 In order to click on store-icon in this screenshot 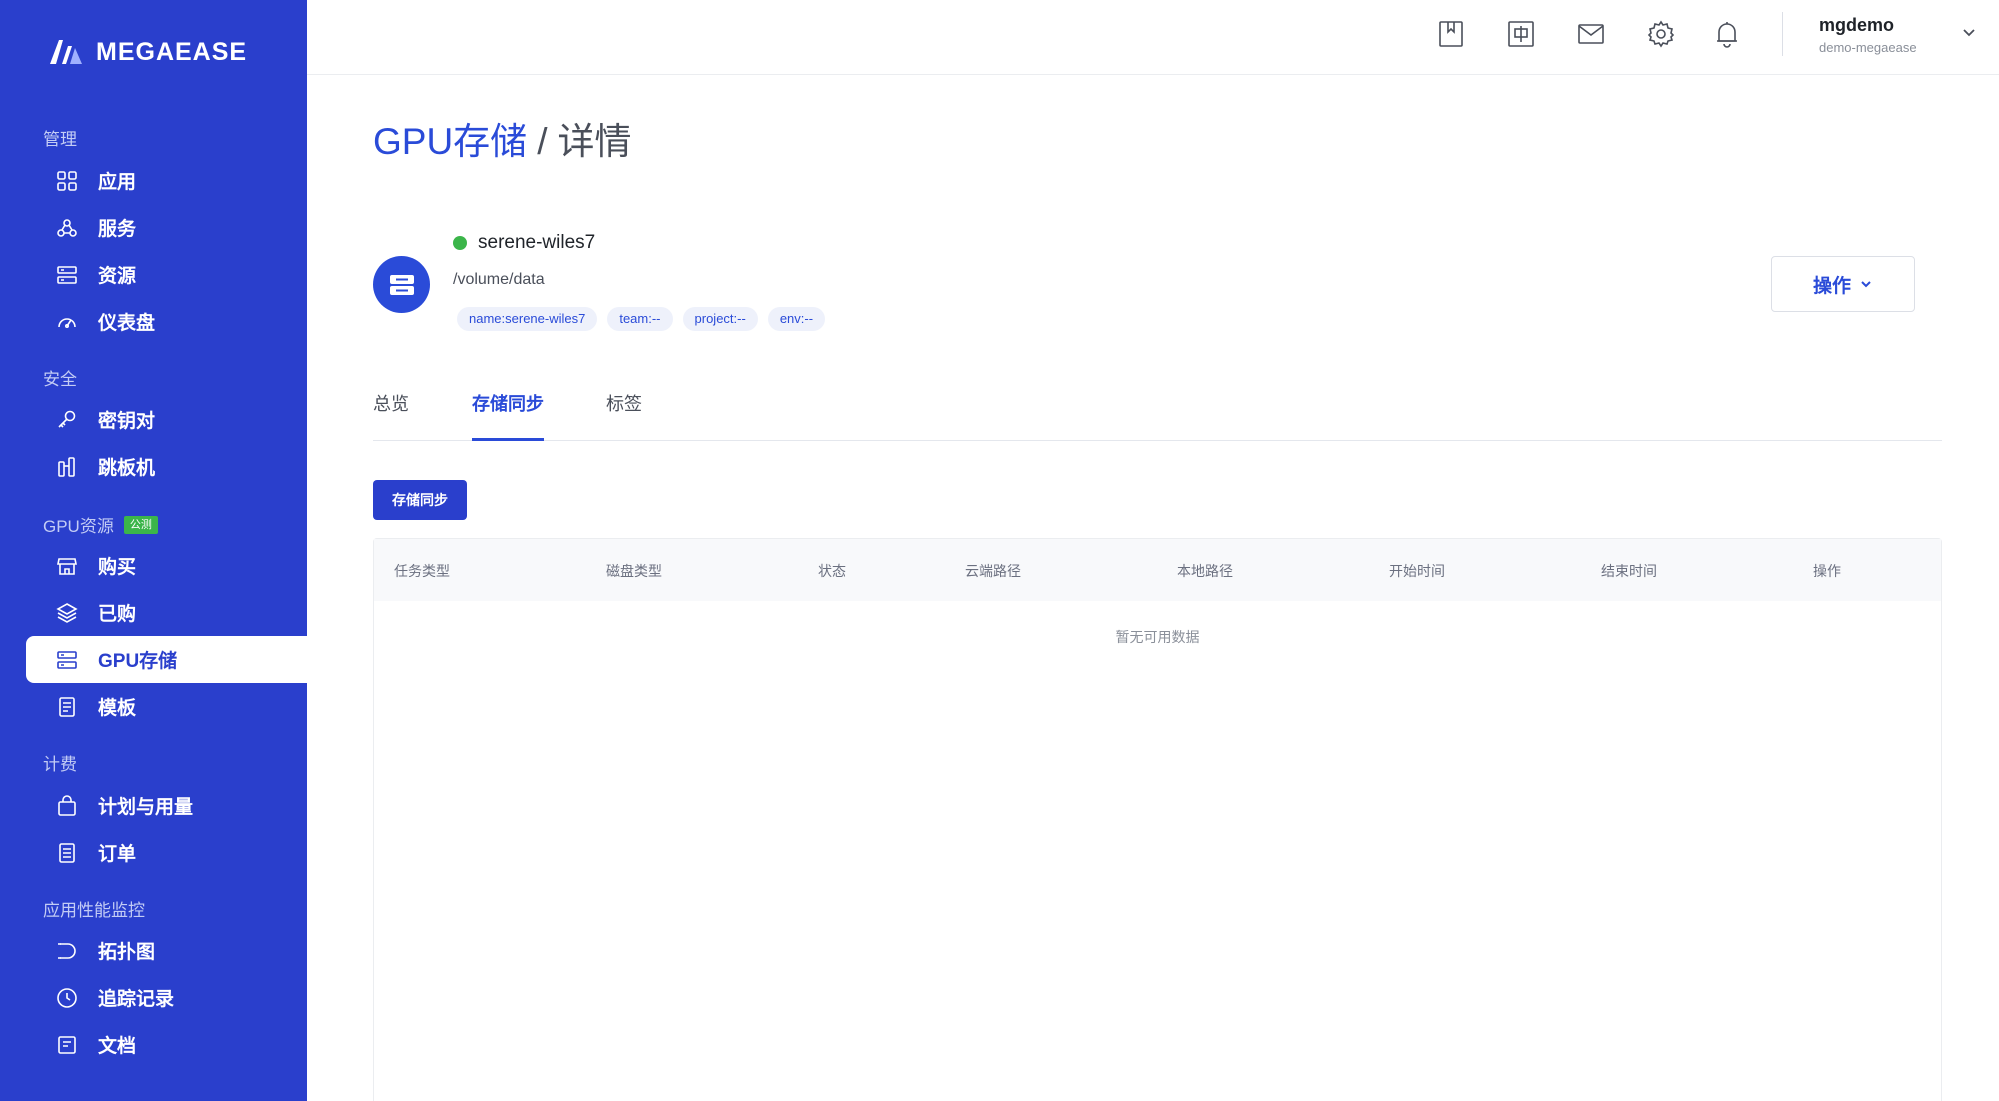, I will do `click(67, 566)`.